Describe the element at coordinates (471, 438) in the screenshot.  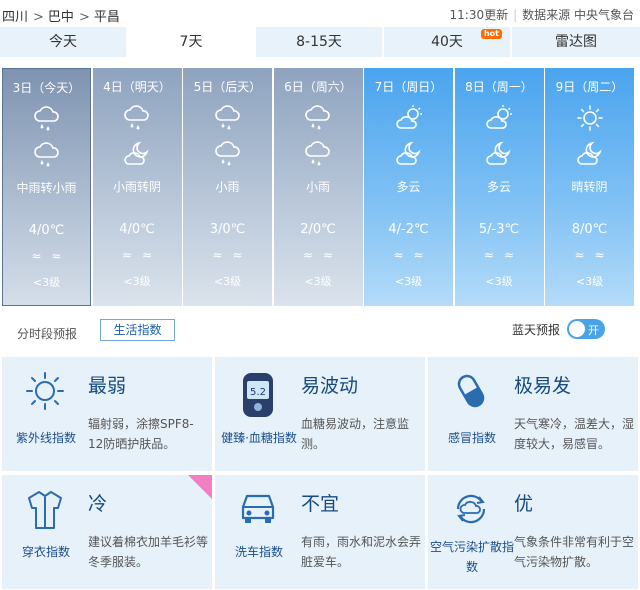
I see `index-name: 感冒指数` at that location.